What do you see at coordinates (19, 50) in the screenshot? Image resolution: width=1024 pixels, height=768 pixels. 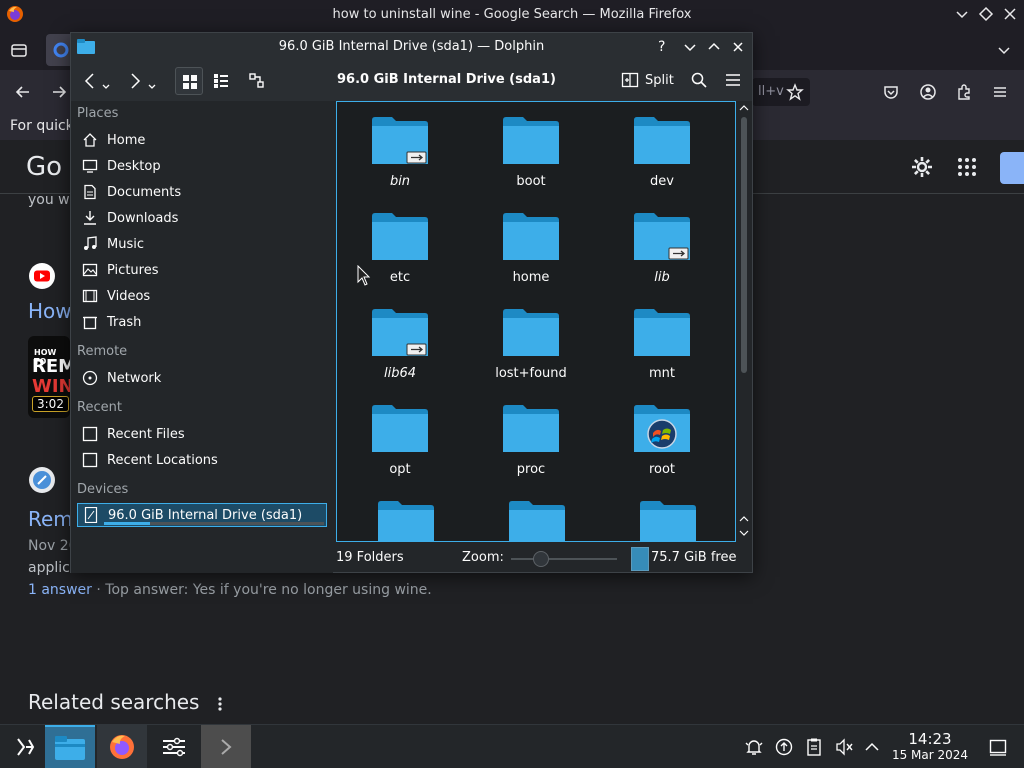 I see `tab-overview-icon` at bounding box center [19, 50].